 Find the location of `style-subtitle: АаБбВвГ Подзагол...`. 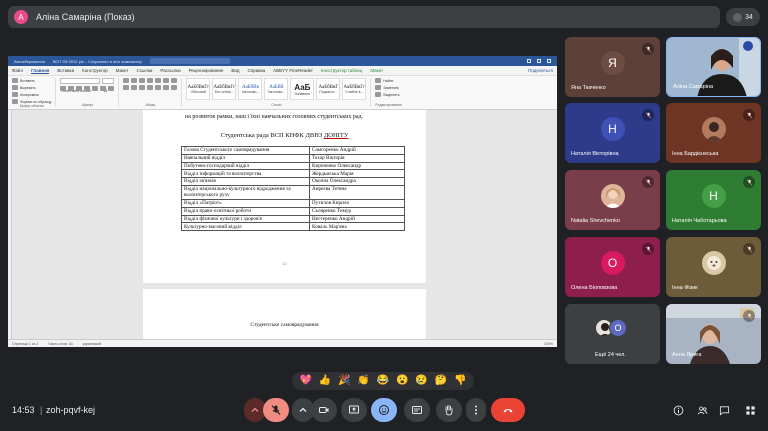

style-subtitle: АаБбВвГ Подзагол... is located at coordinates (328, 89).